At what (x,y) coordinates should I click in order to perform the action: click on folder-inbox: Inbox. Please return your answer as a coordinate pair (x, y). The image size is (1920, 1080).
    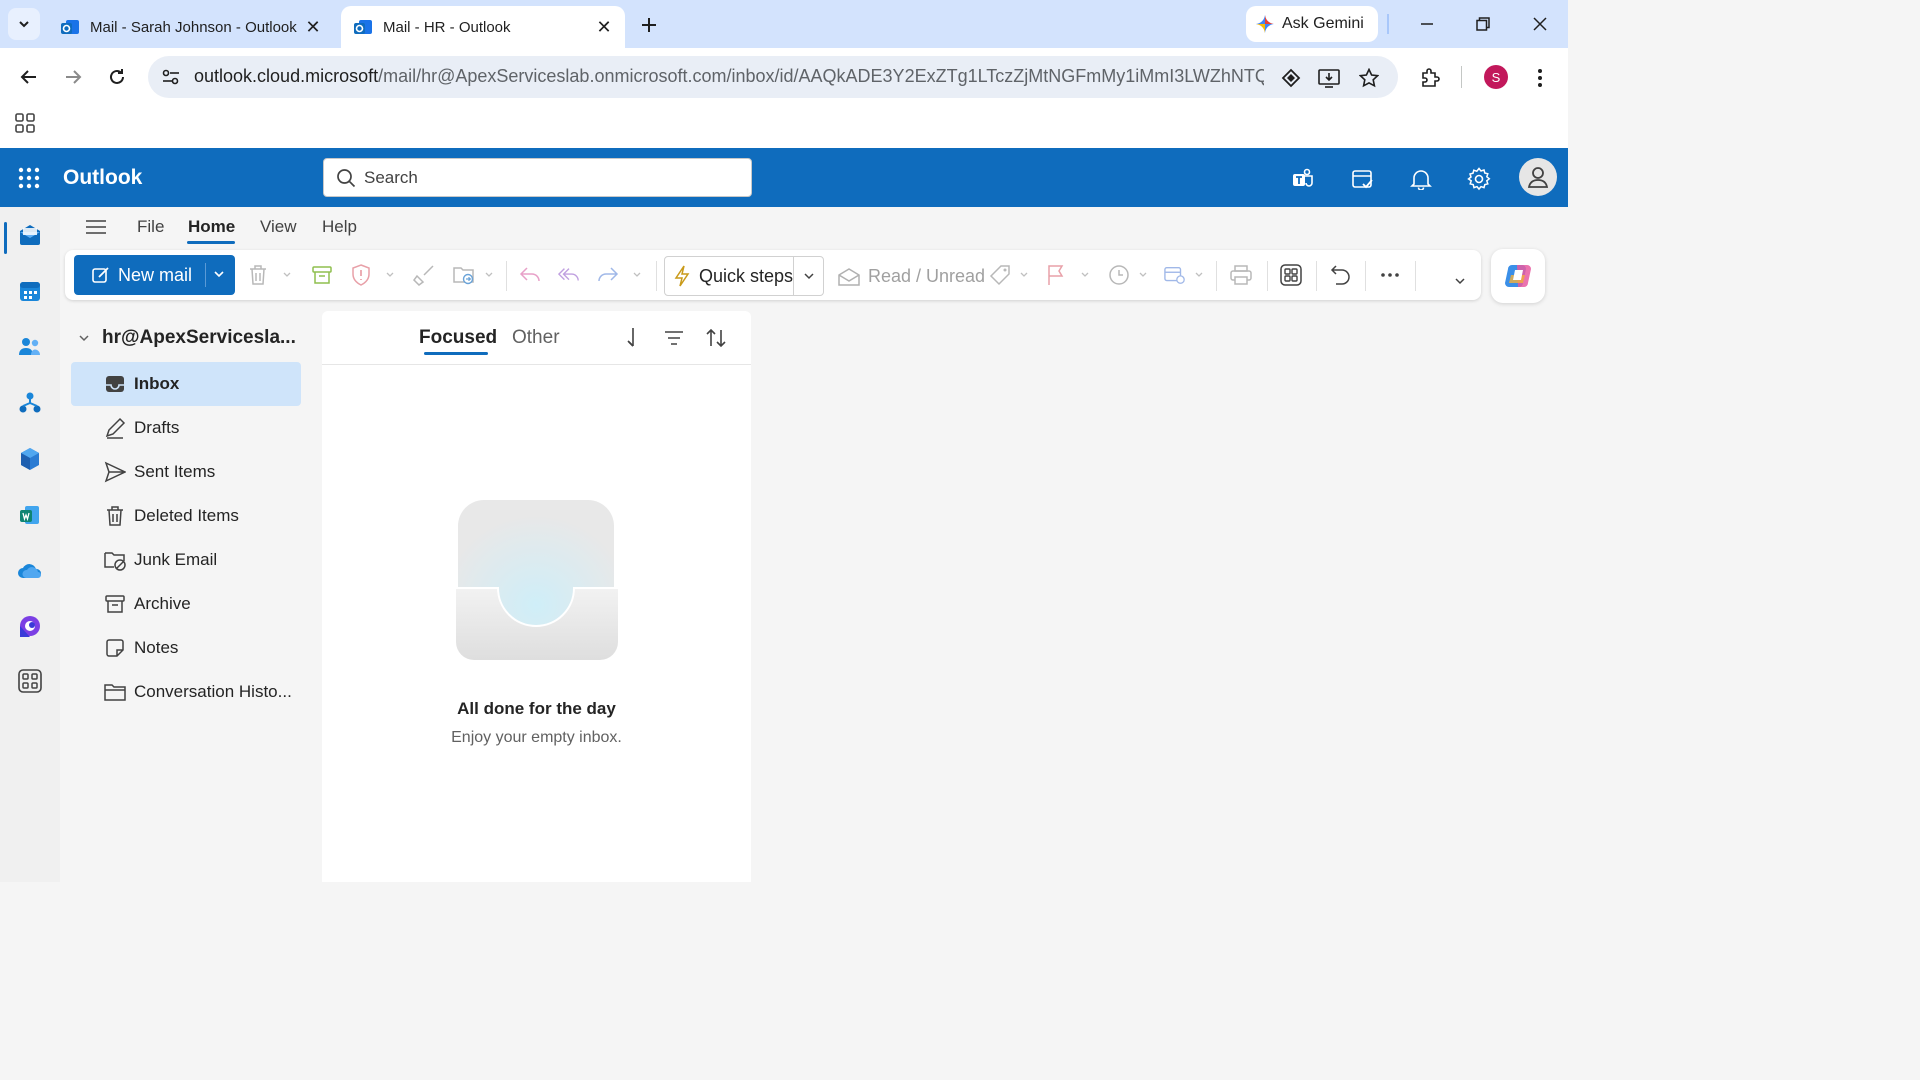
    Looking at the image, I should click on (186, 384).